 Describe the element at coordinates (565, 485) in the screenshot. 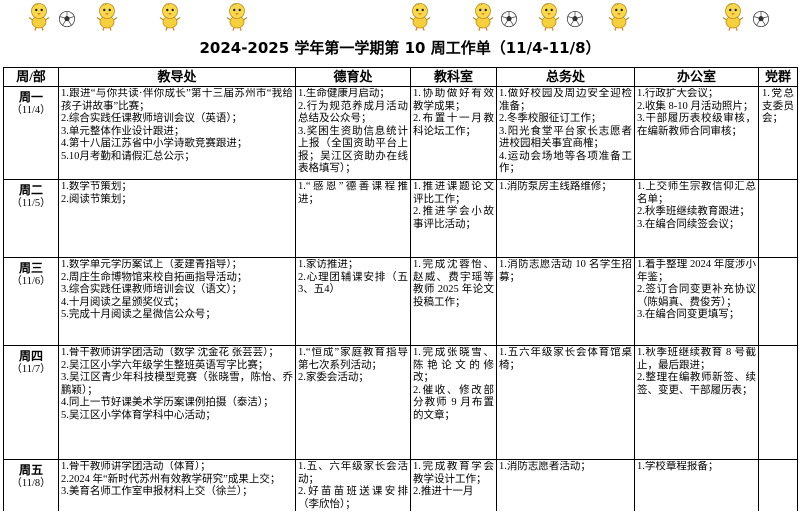

I see `cell-general-affairs: 1.消防志愿者活动；` at that location.